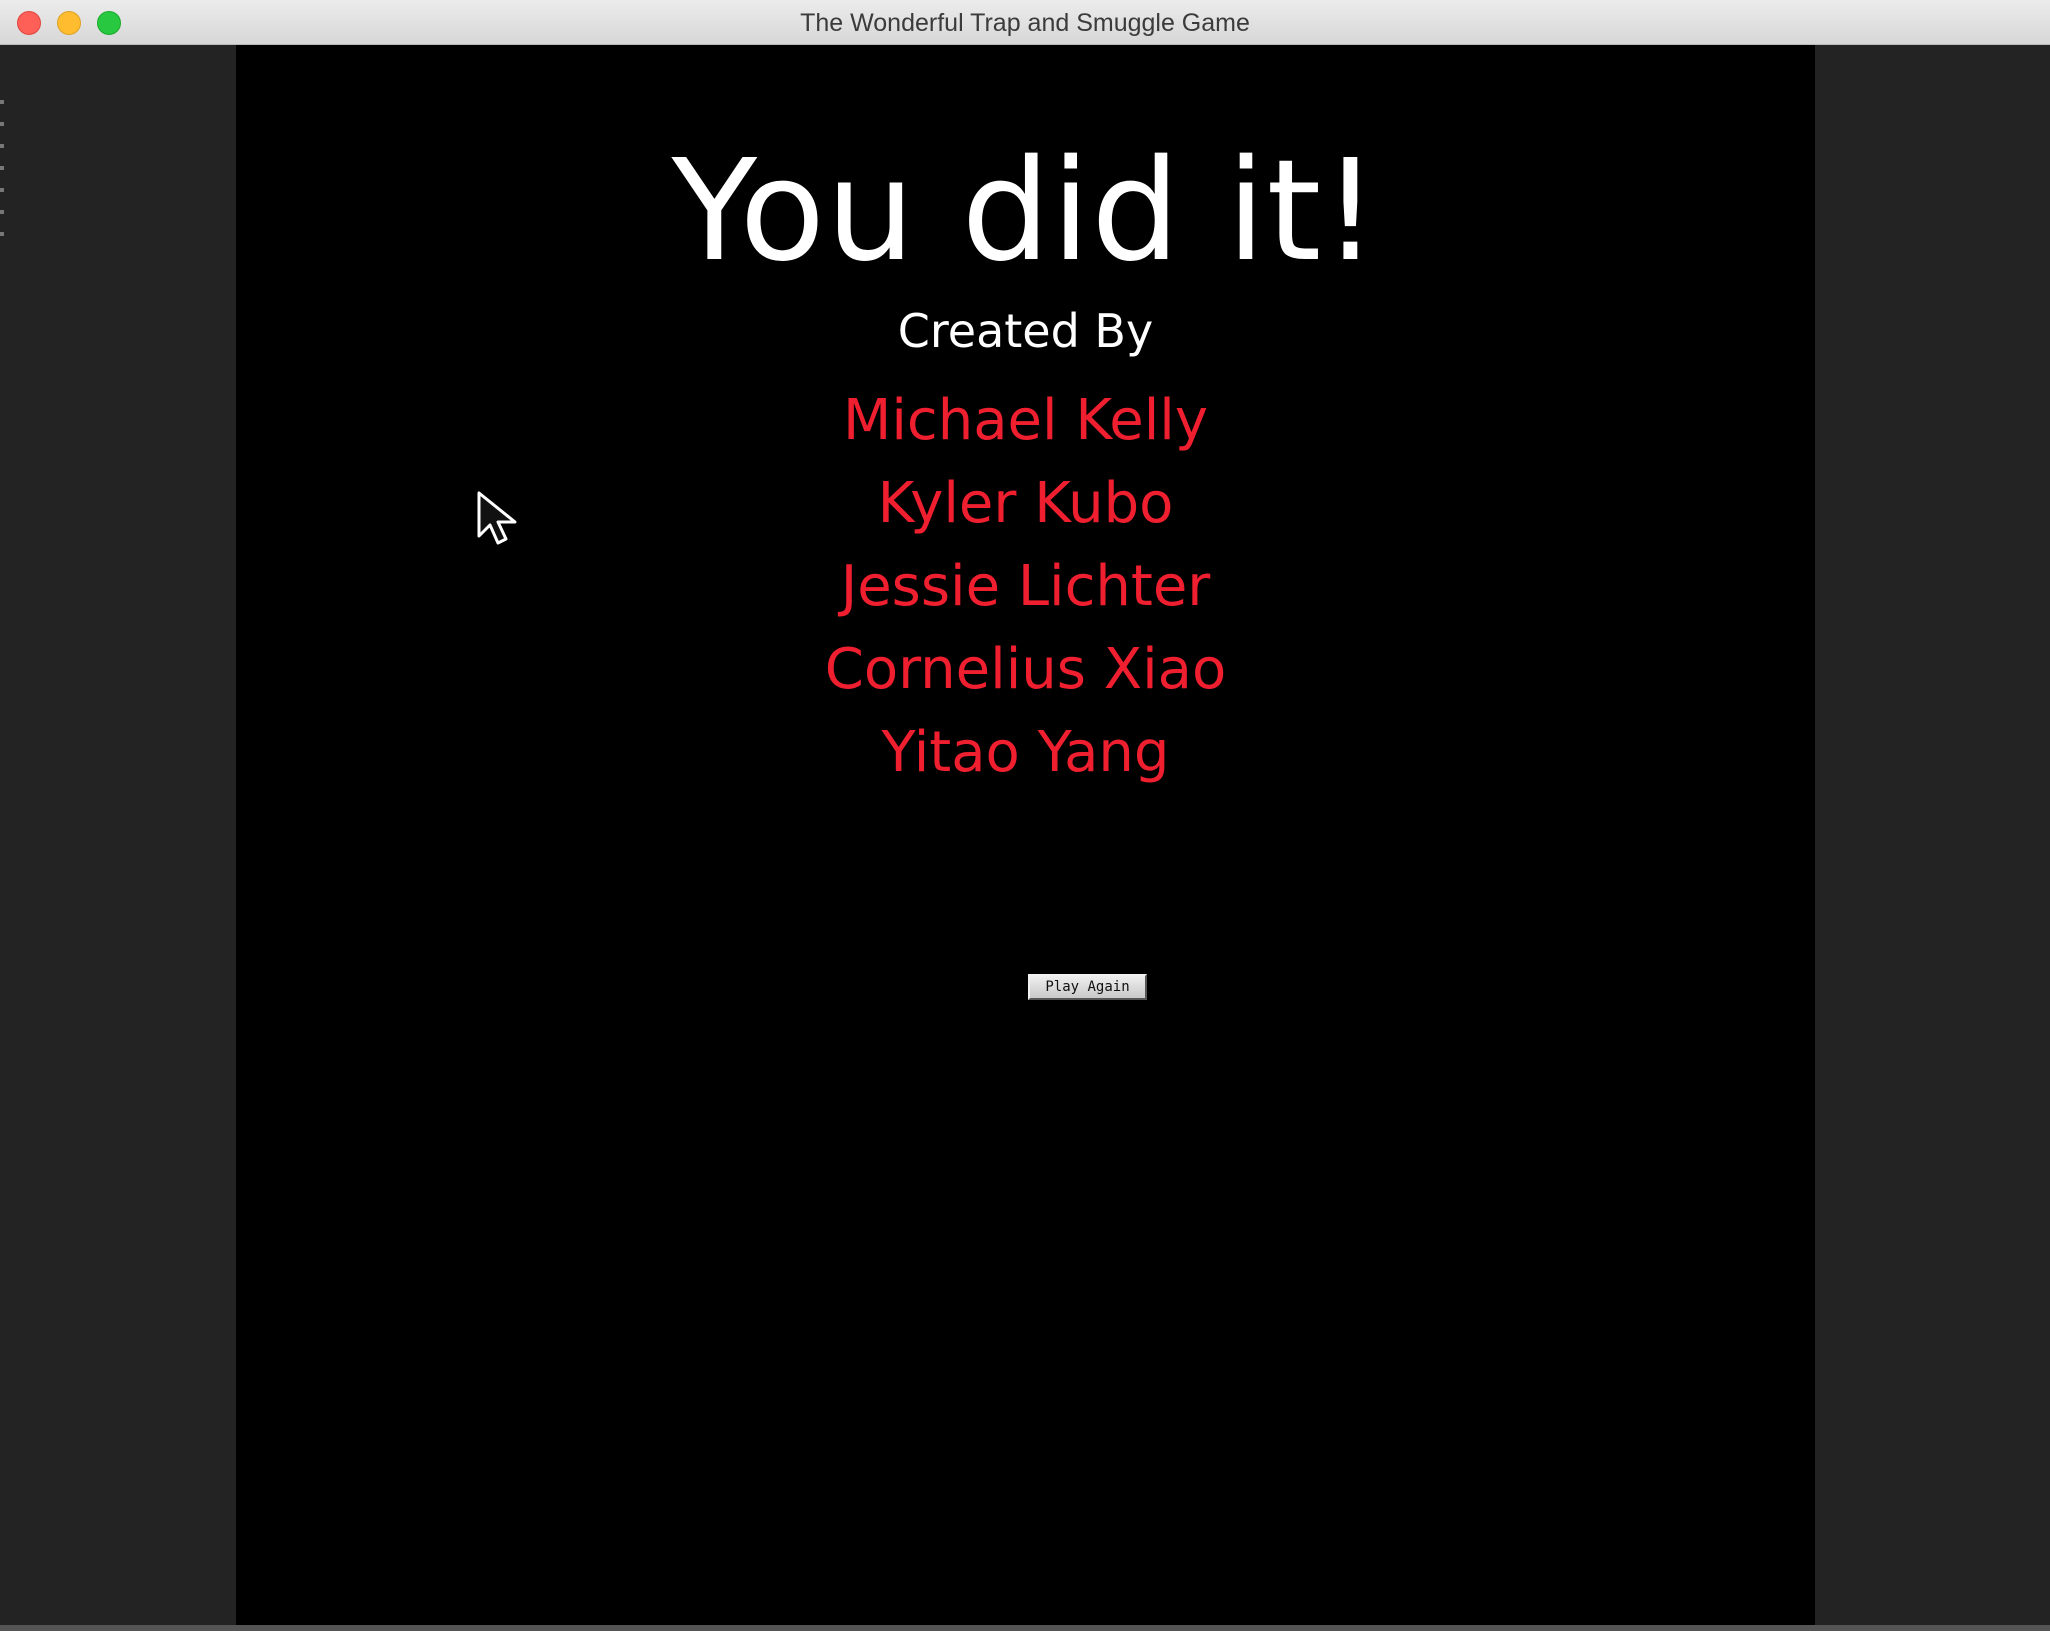 The width and height of the screenshot is (2050, 1631). What do you see at coordinates (1025, 211) in the screenshot?
I see `victory-headline: You did it!` at bounding box center [1025, 211].